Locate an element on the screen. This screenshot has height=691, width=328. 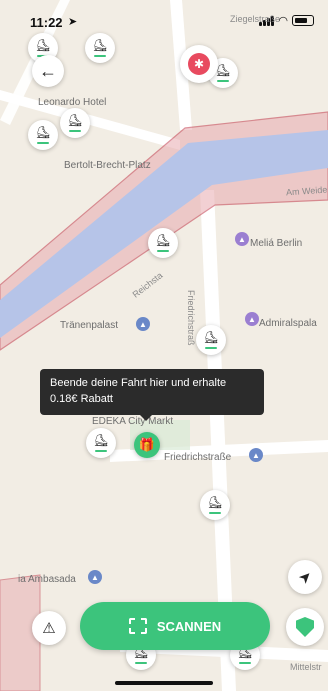
label-edeka: EDEKA City Markt is located at coordinates (133, 421).